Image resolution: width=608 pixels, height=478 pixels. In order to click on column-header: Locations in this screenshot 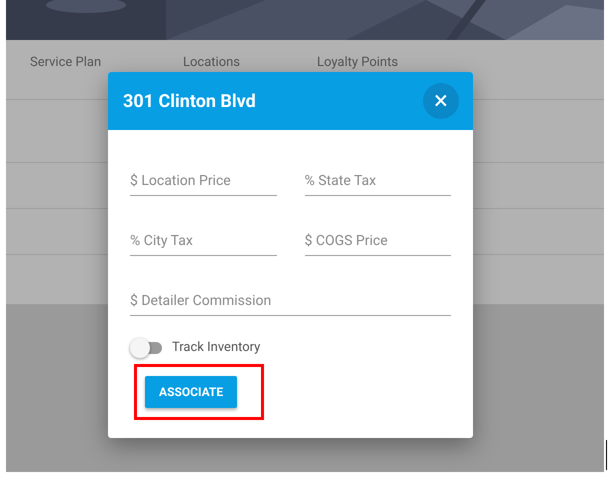, I will do `click(212, 63)`.